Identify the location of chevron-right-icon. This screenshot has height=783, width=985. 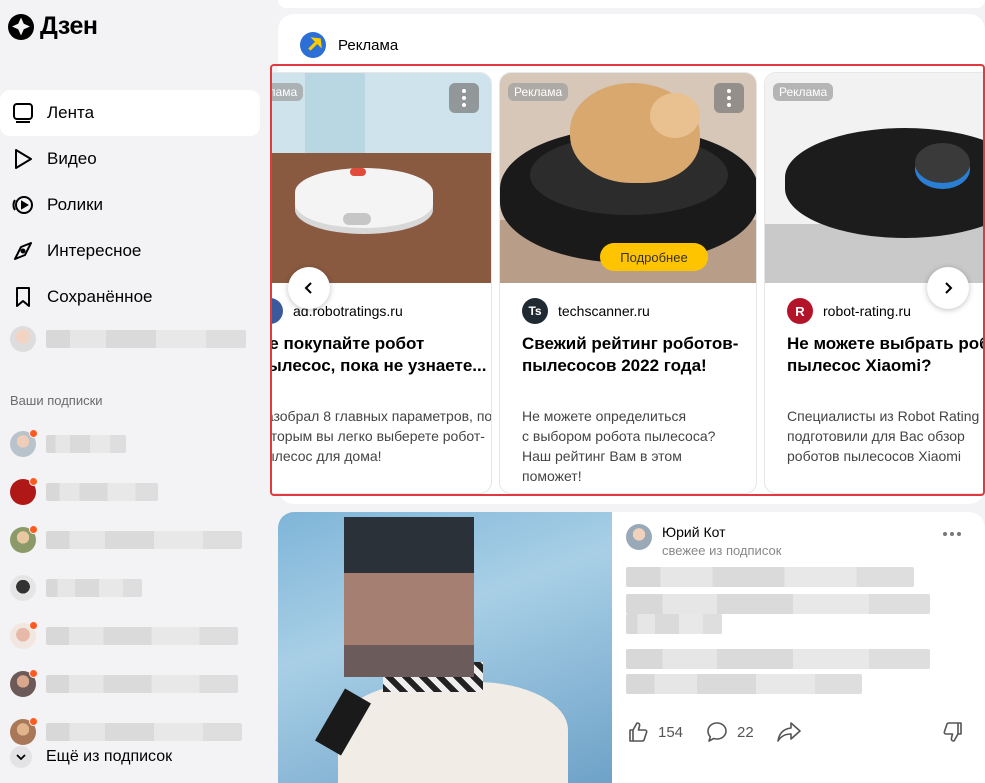
(949, 288).